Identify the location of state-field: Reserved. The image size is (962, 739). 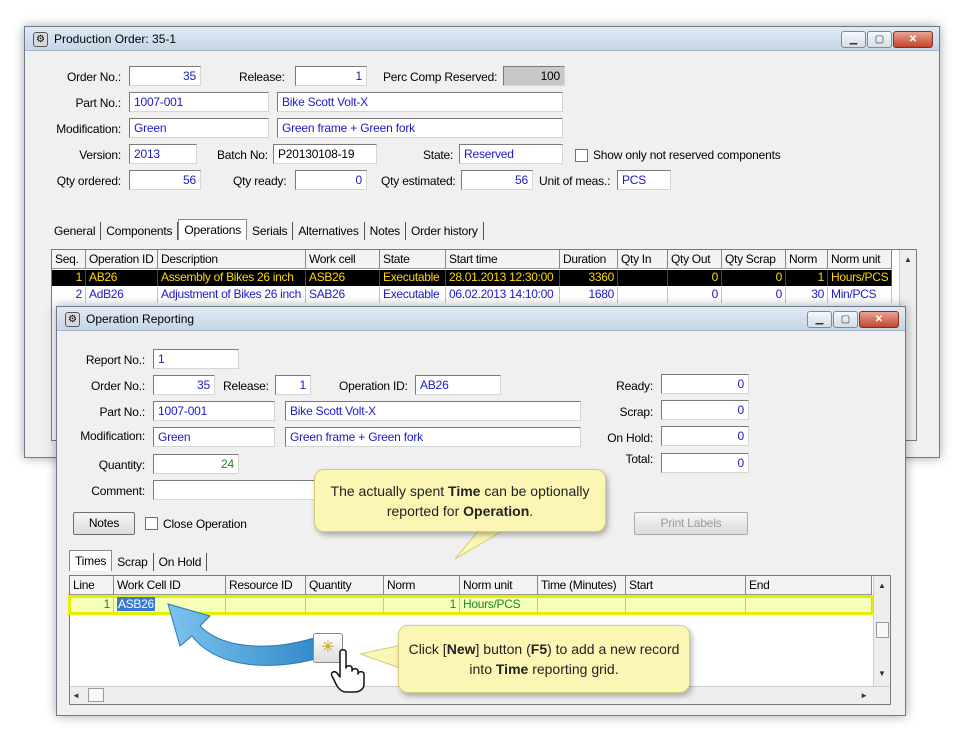
(511, 154).